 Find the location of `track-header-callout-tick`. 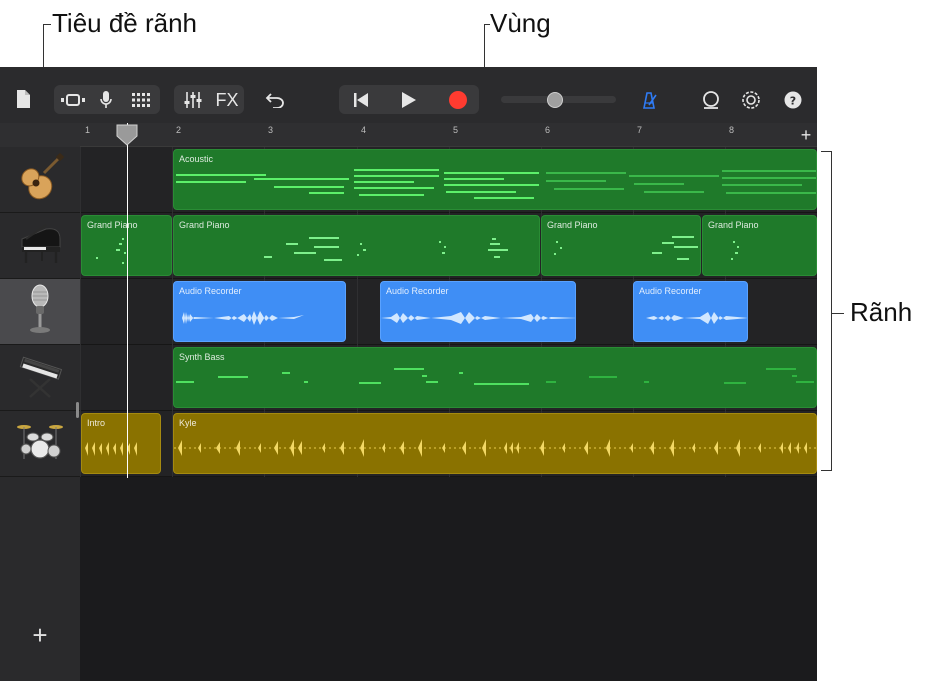

track-header-callout-tick is located at coordinates (47, 24).